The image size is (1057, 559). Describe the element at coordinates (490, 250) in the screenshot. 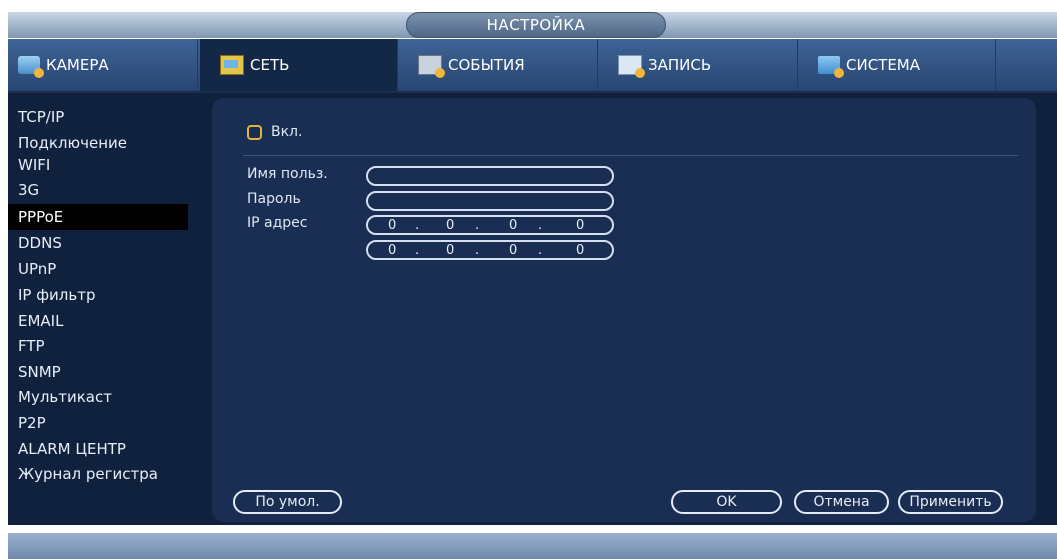

I see `ip-address-field-2: 0 . 0 . 0 . 0` at that location.